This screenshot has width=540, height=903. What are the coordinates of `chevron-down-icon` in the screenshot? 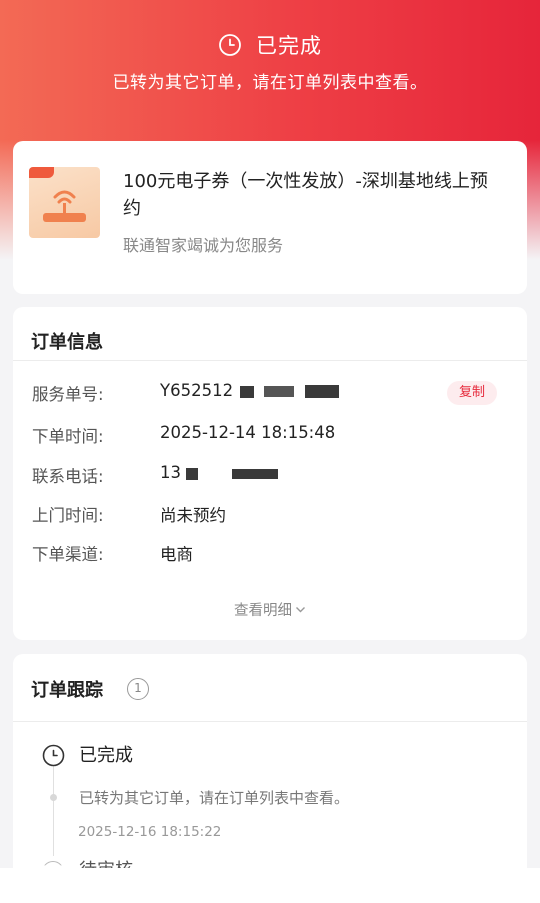 It's located at (300, 611).